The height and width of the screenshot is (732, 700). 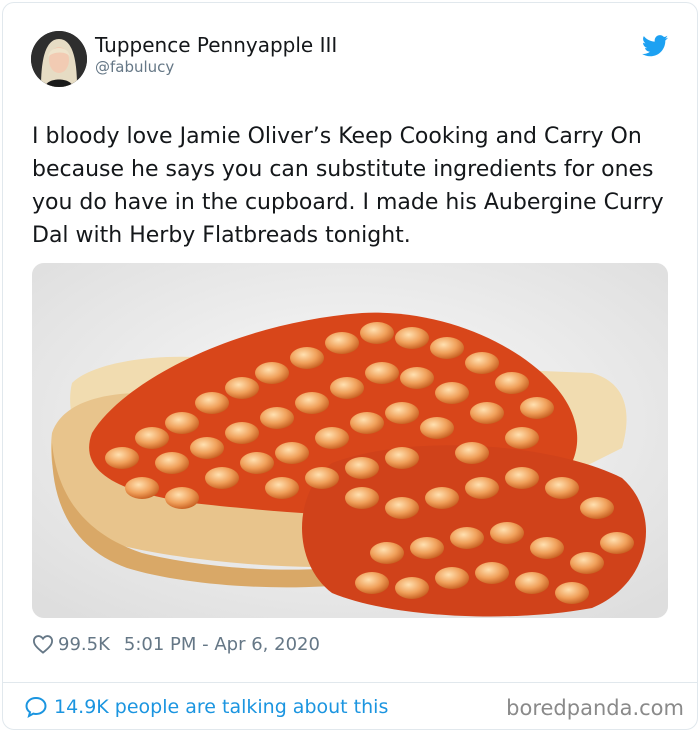 What do you see at coordinates (84, 644) in the screenshot?
I see `like-count: 99.5K` at bounding box center [84, 644].